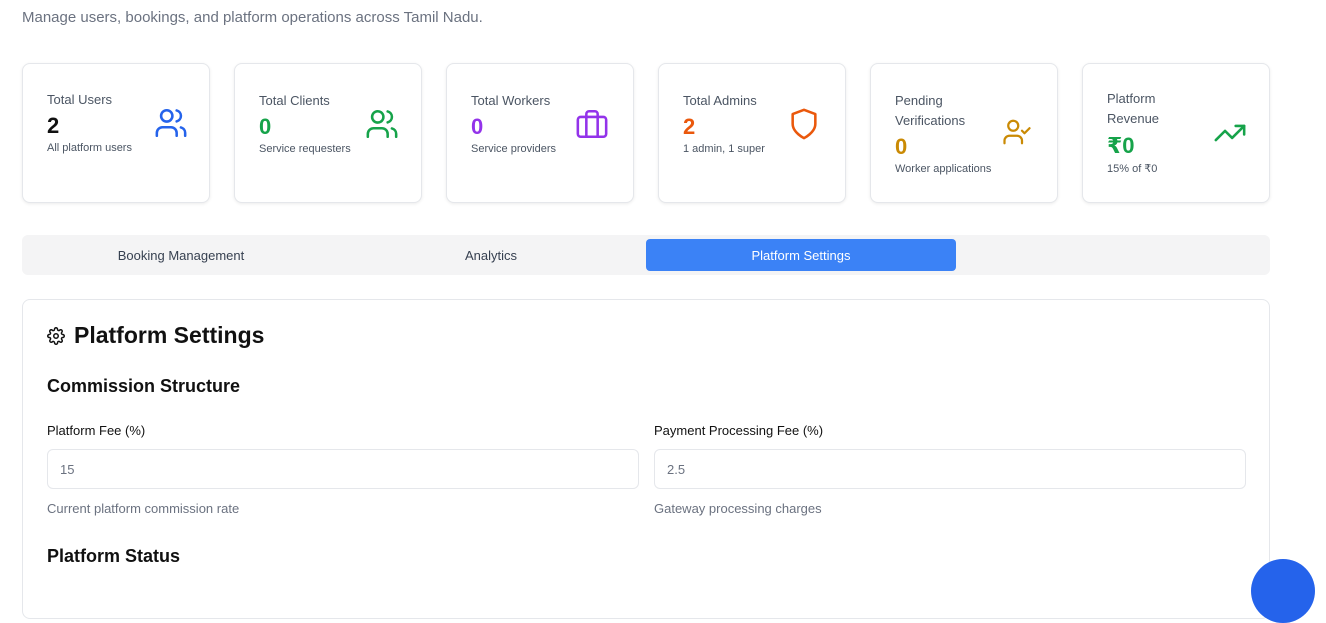  What do you see at coordinates (169, 335) in the screenshot?
I see `settings-title-text: Platform Settings` at bounding box center [169, 335].